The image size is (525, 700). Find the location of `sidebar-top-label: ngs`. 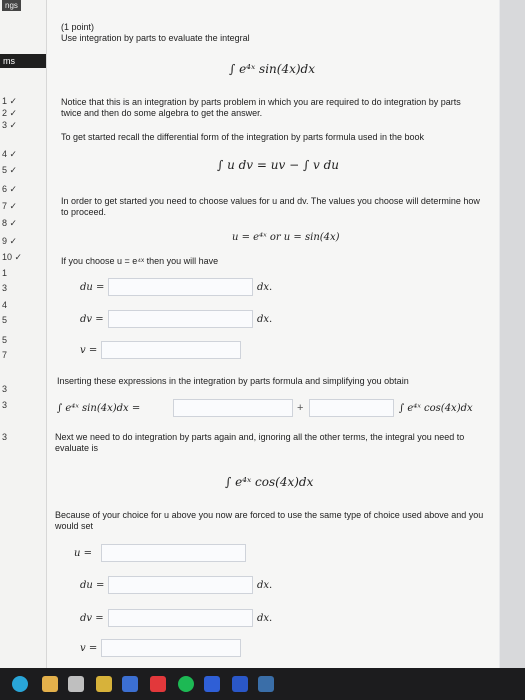

sidebar-top-label: ngs is located at coordinates (11, 5).